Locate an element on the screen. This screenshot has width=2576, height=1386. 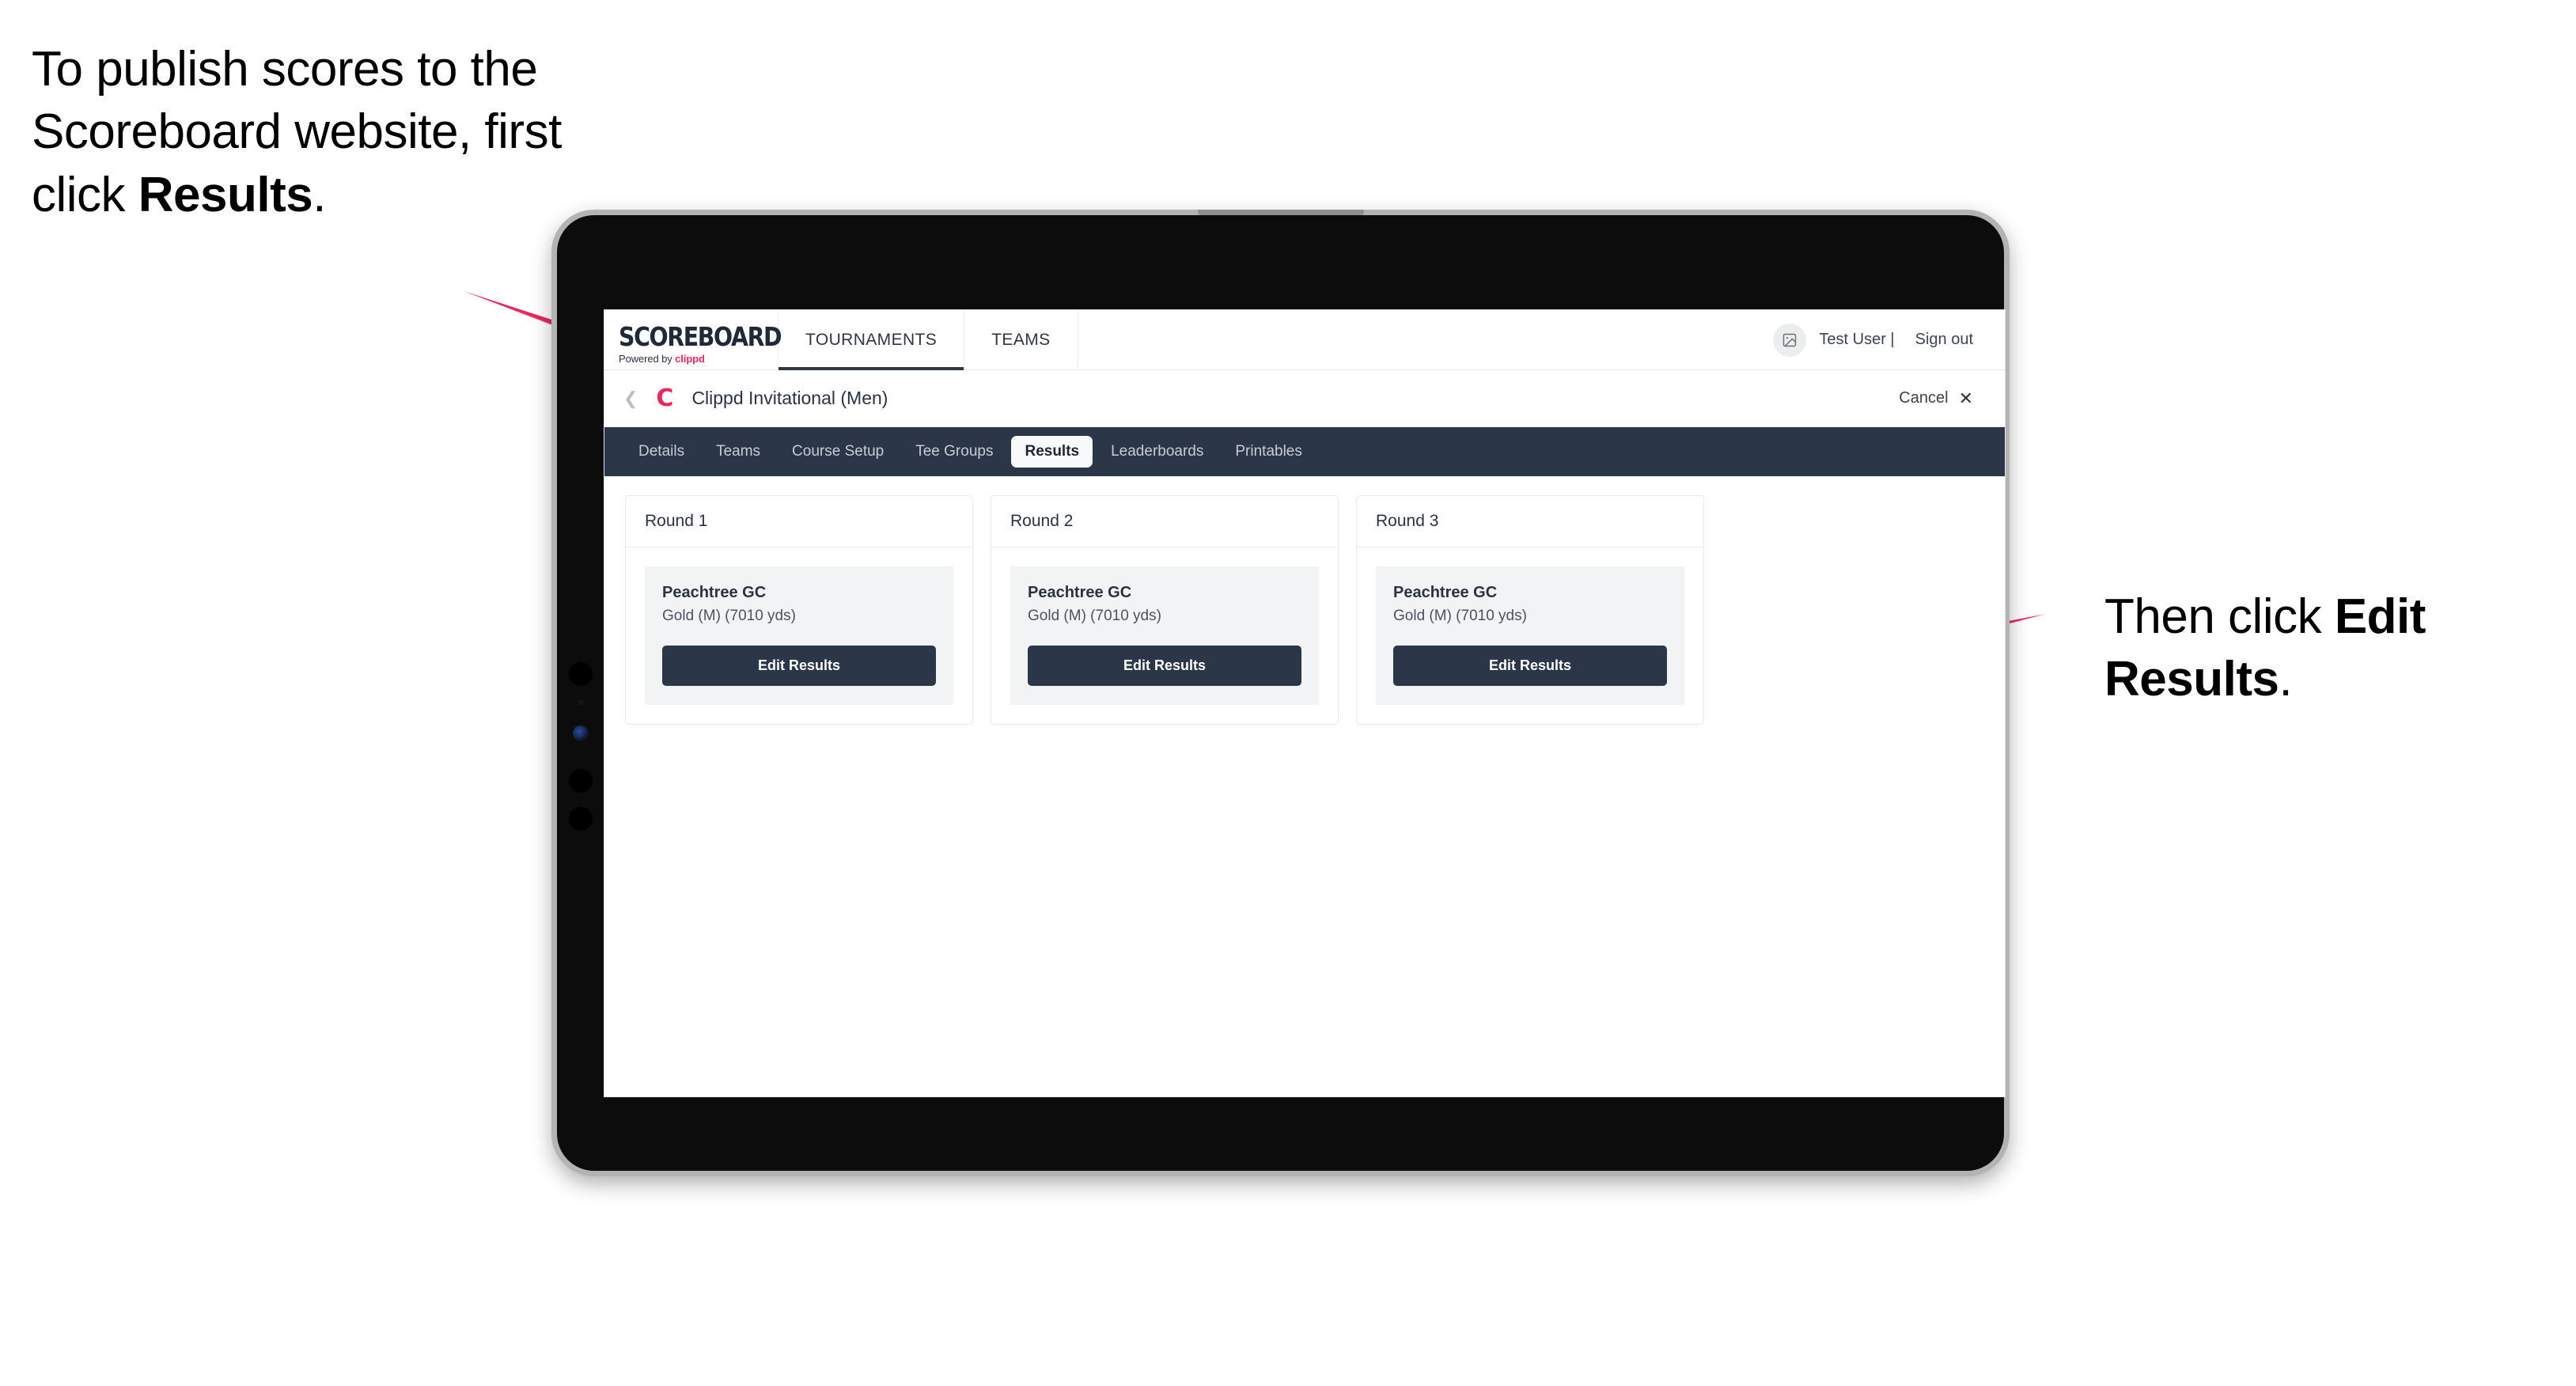
round-label: Round 1 is located at coordinates (676, 521).